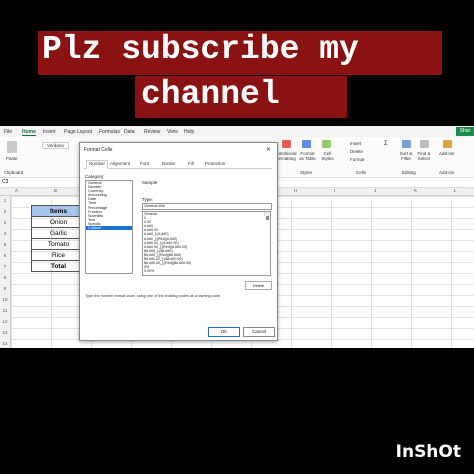 This screenshot has height=474, width=474. Describe the element at coordinates (5, 266) in the screenshot. I see `row-header: 7` at that location.